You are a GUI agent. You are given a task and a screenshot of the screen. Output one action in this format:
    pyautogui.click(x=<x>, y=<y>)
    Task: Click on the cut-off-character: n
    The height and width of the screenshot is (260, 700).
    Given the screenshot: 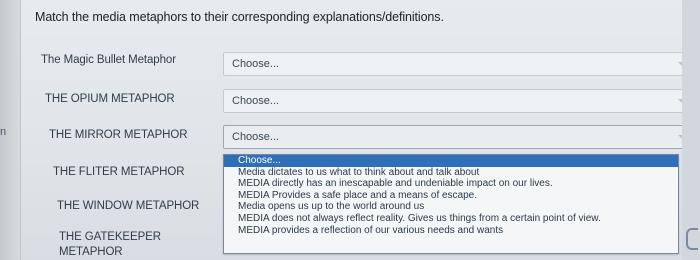 What is the action you would take?
    pyautogui.click(x=3, y=132)
    